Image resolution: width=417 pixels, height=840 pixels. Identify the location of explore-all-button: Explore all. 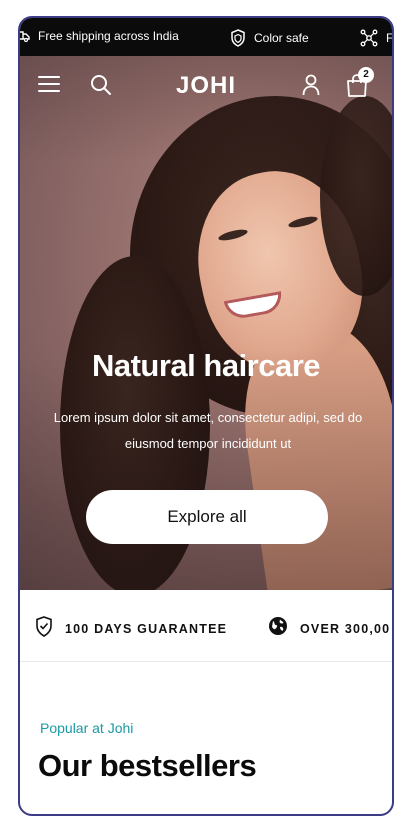
(207, 517).